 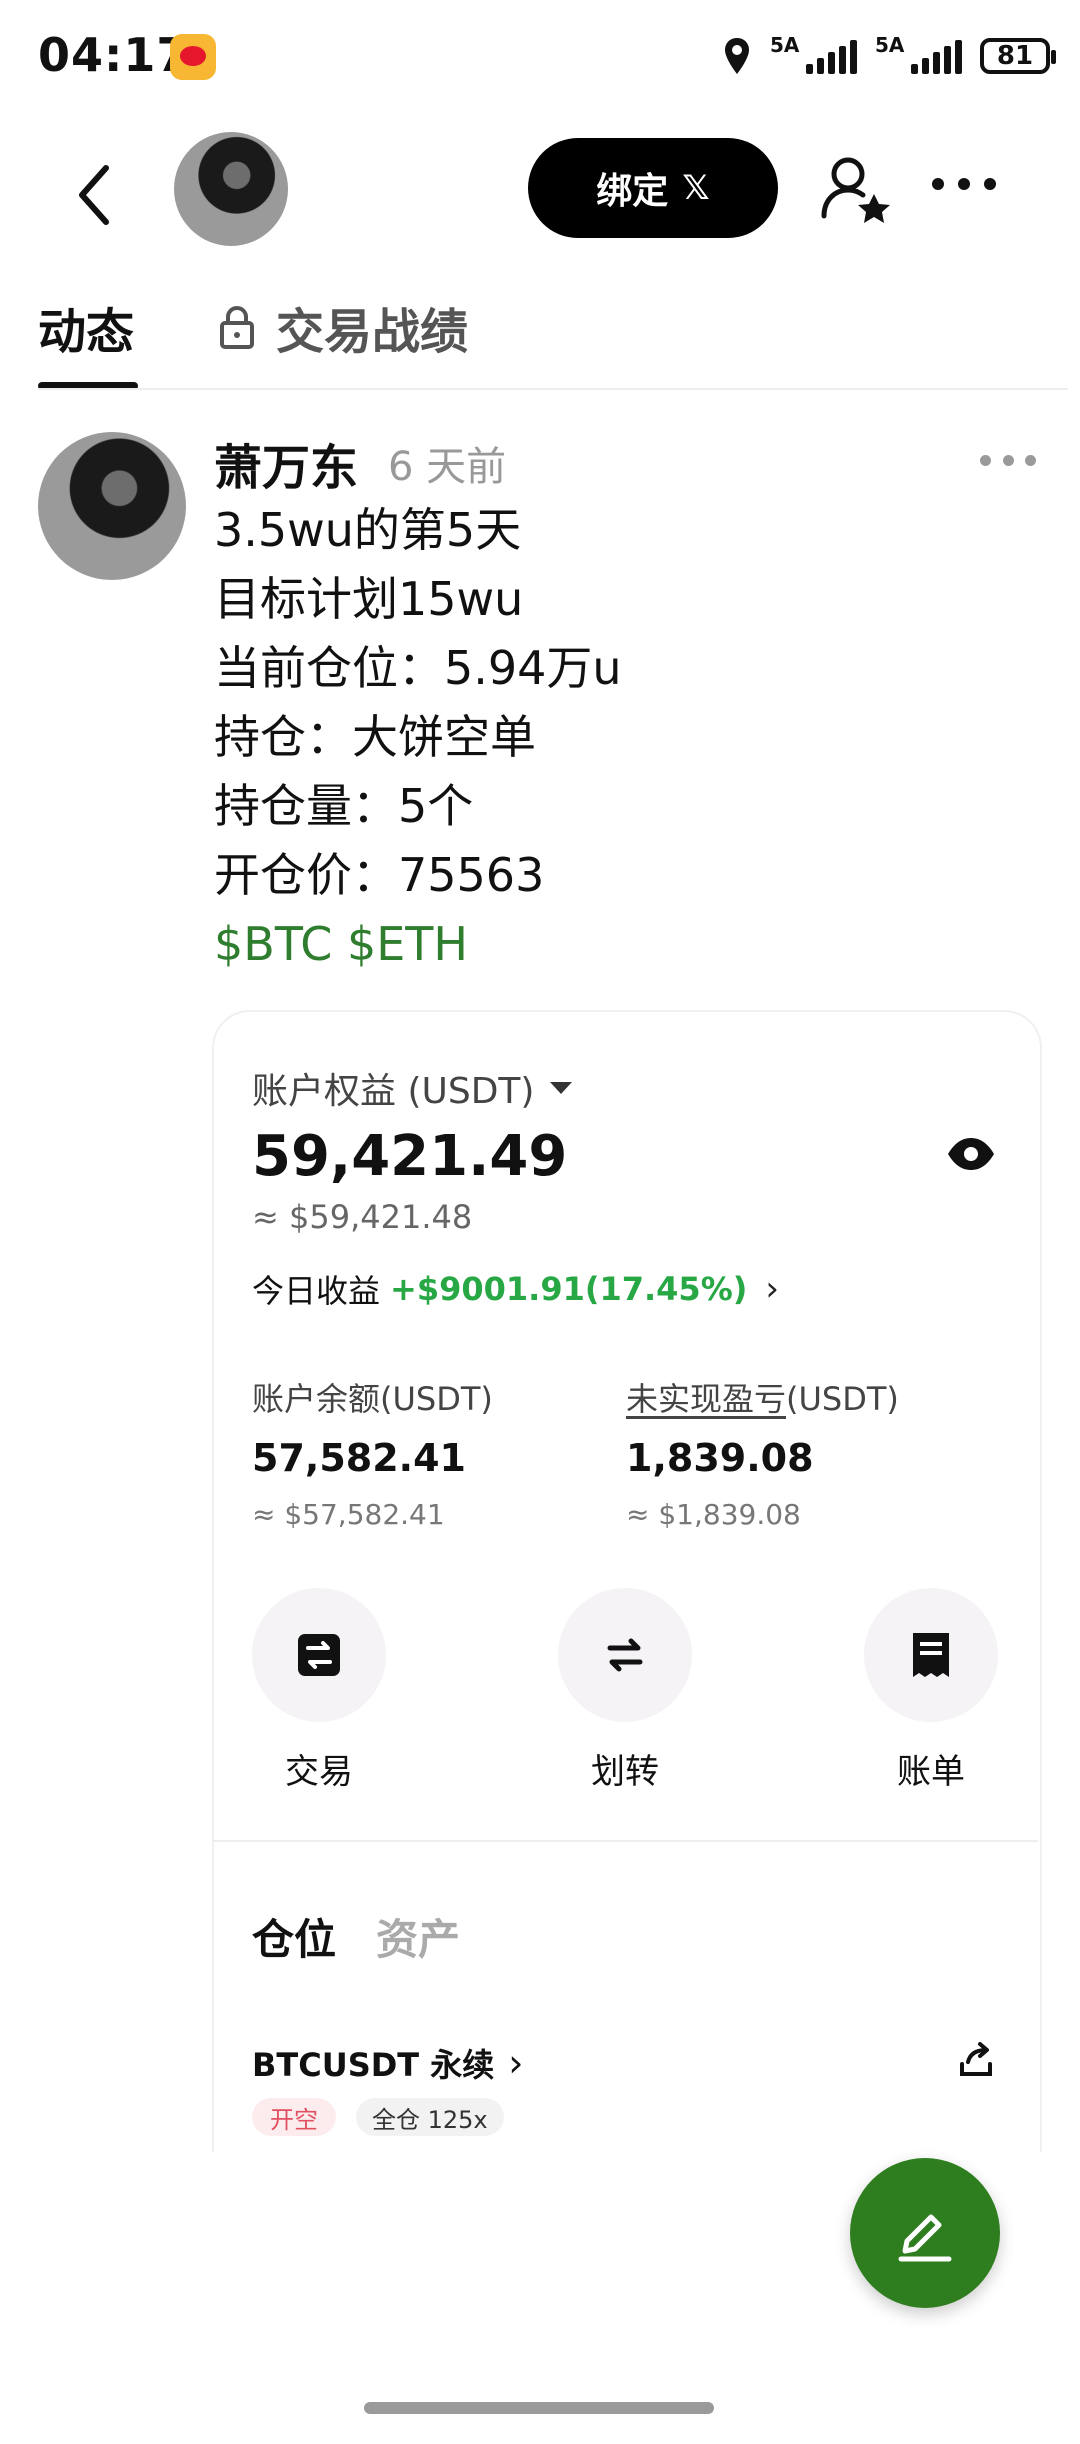 What do you see at coordinates (418, 944) in the screenshot?
I see `post-tags: $BTC $ETH` at bounding box center [418, 944].